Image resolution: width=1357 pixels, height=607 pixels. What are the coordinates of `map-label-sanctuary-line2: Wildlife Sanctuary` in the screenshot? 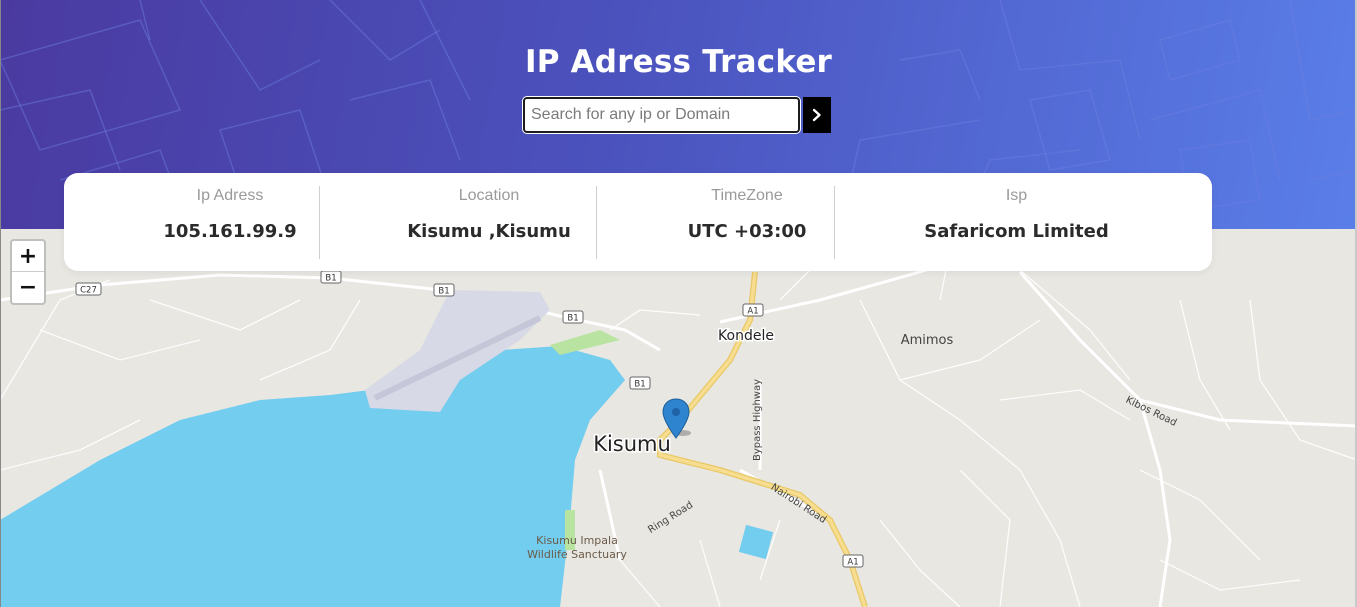 It's located at (577, 554).